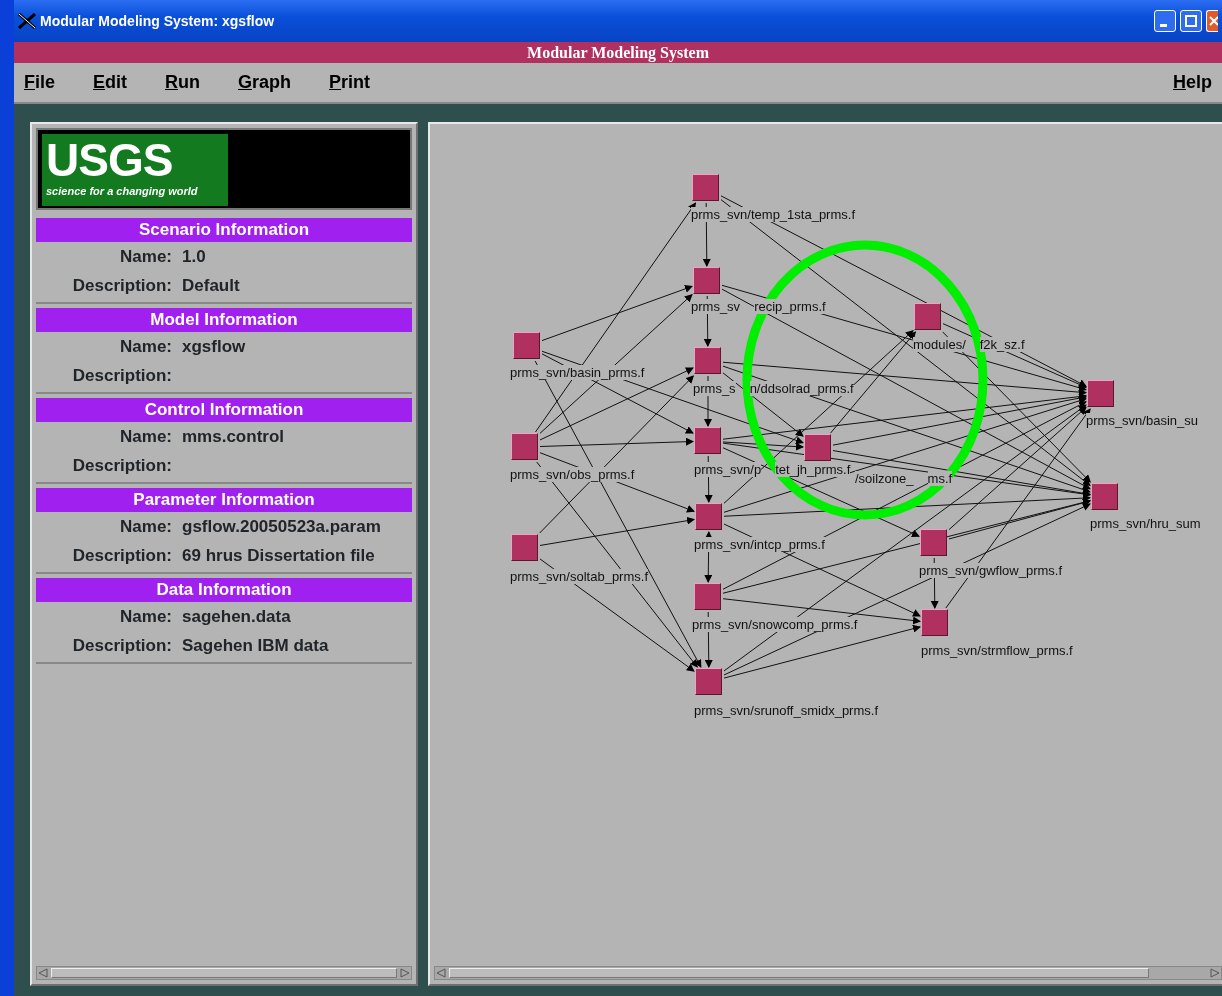 The width and height of the screenshot is (1222, 996). What do you see at coordinates (884, 478) in the screenshot?
I see `module-label: /soilzone_` at bounding box center [884, 478].